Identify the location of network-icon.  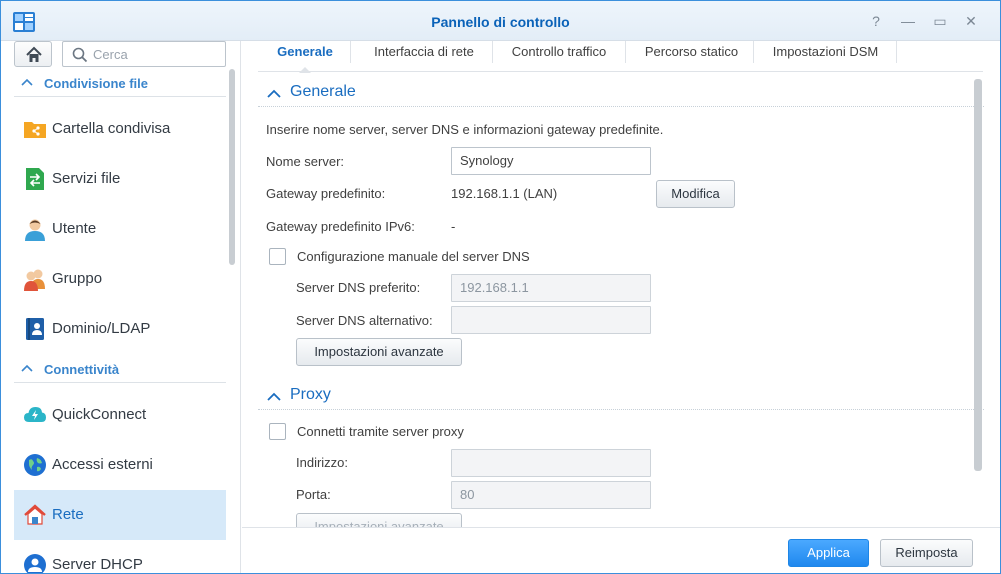
(35, 514).